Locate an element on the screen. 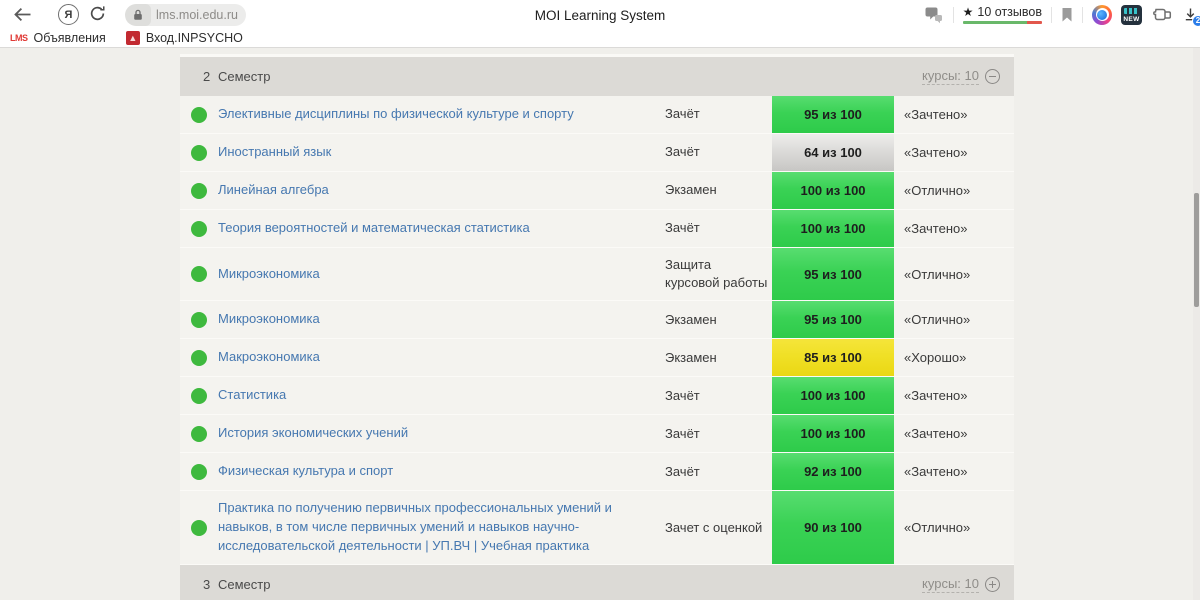  course-name-cell: Макроэкономика is located at coordinates (441, 357).